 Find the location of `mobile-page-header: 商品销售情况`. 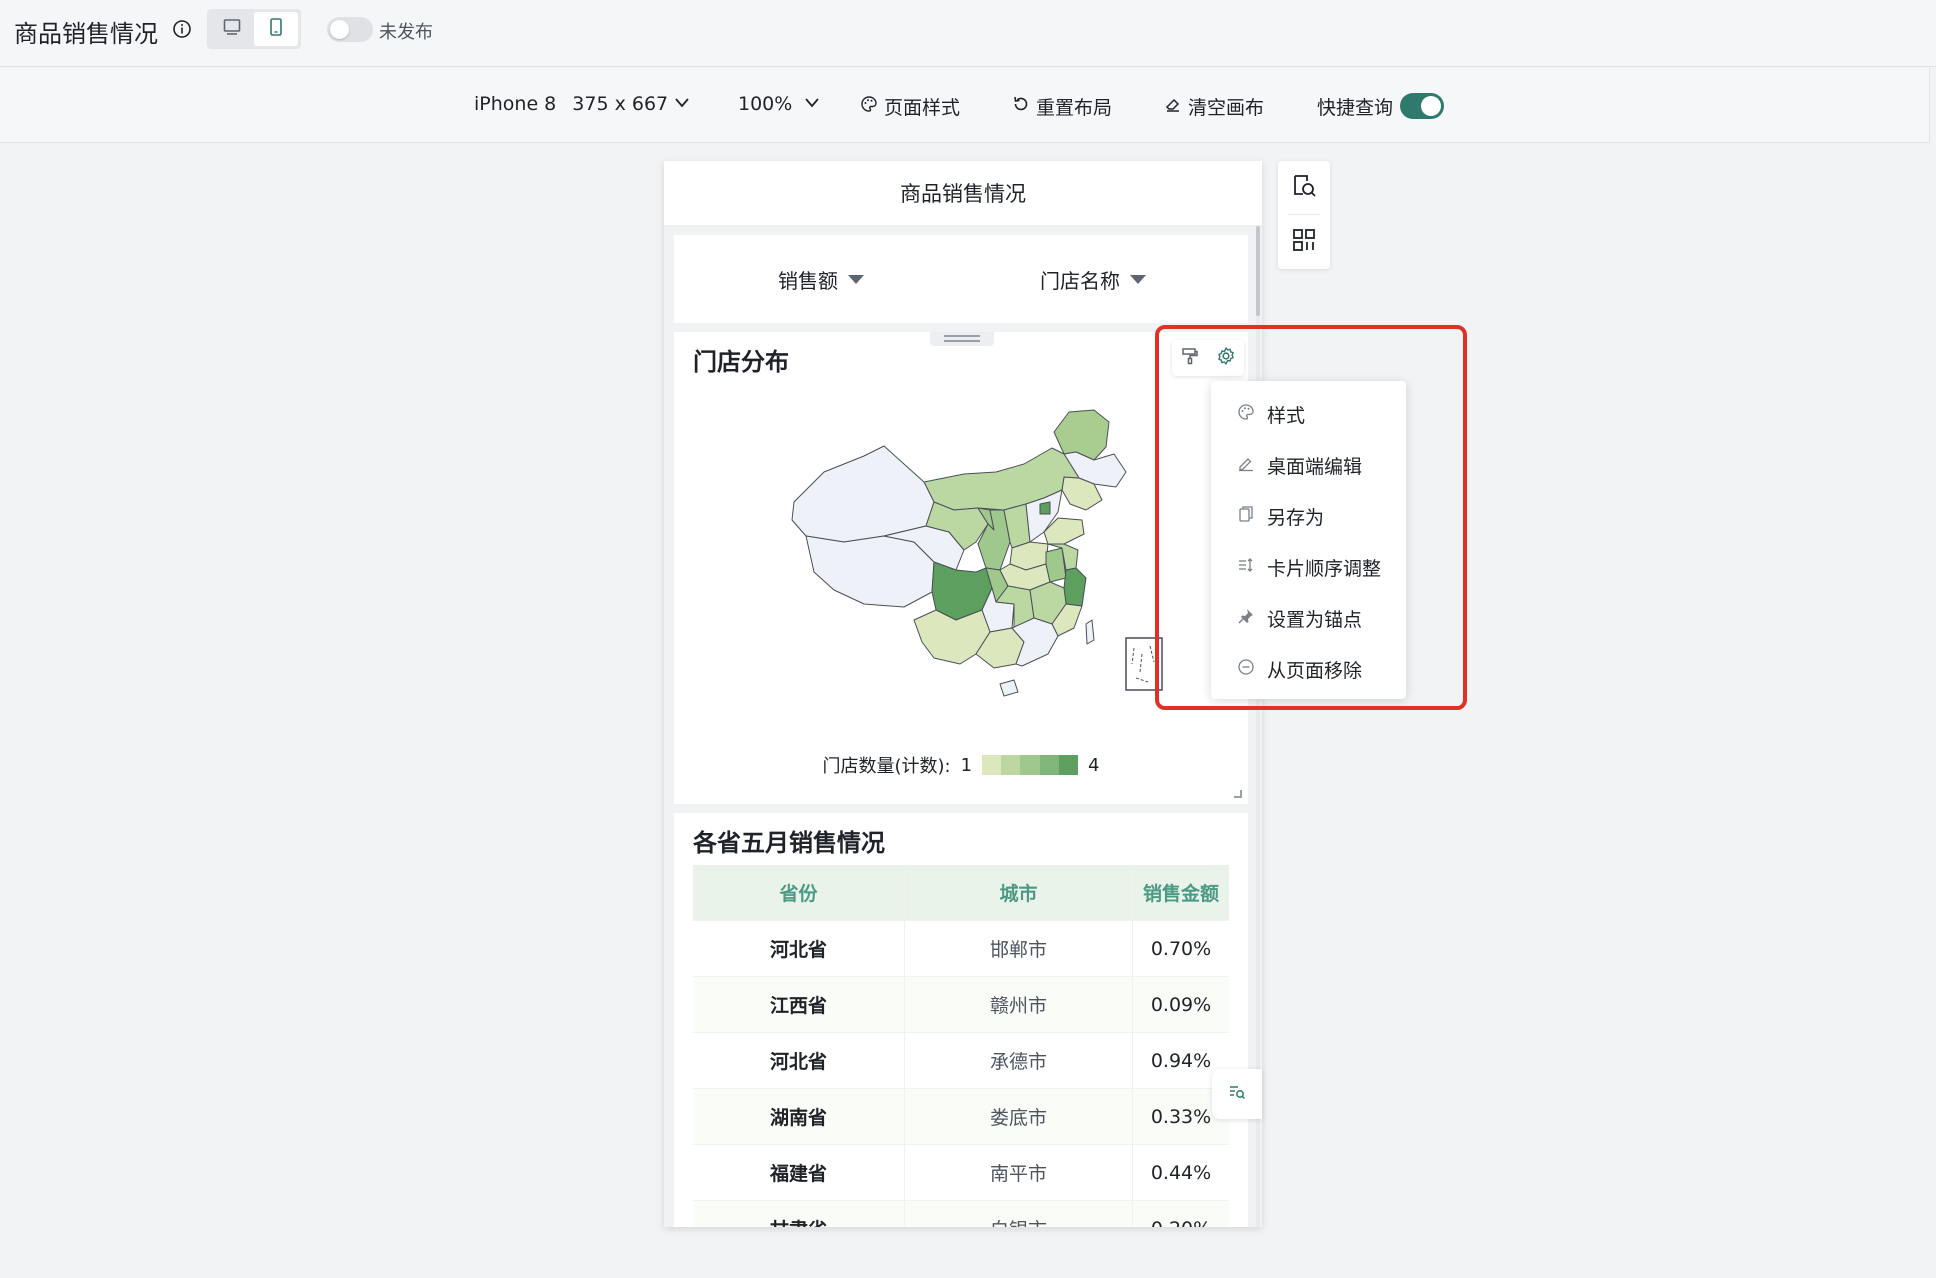

mobile-page-header: 商品销售情况 is located at coordinates (963, 193).